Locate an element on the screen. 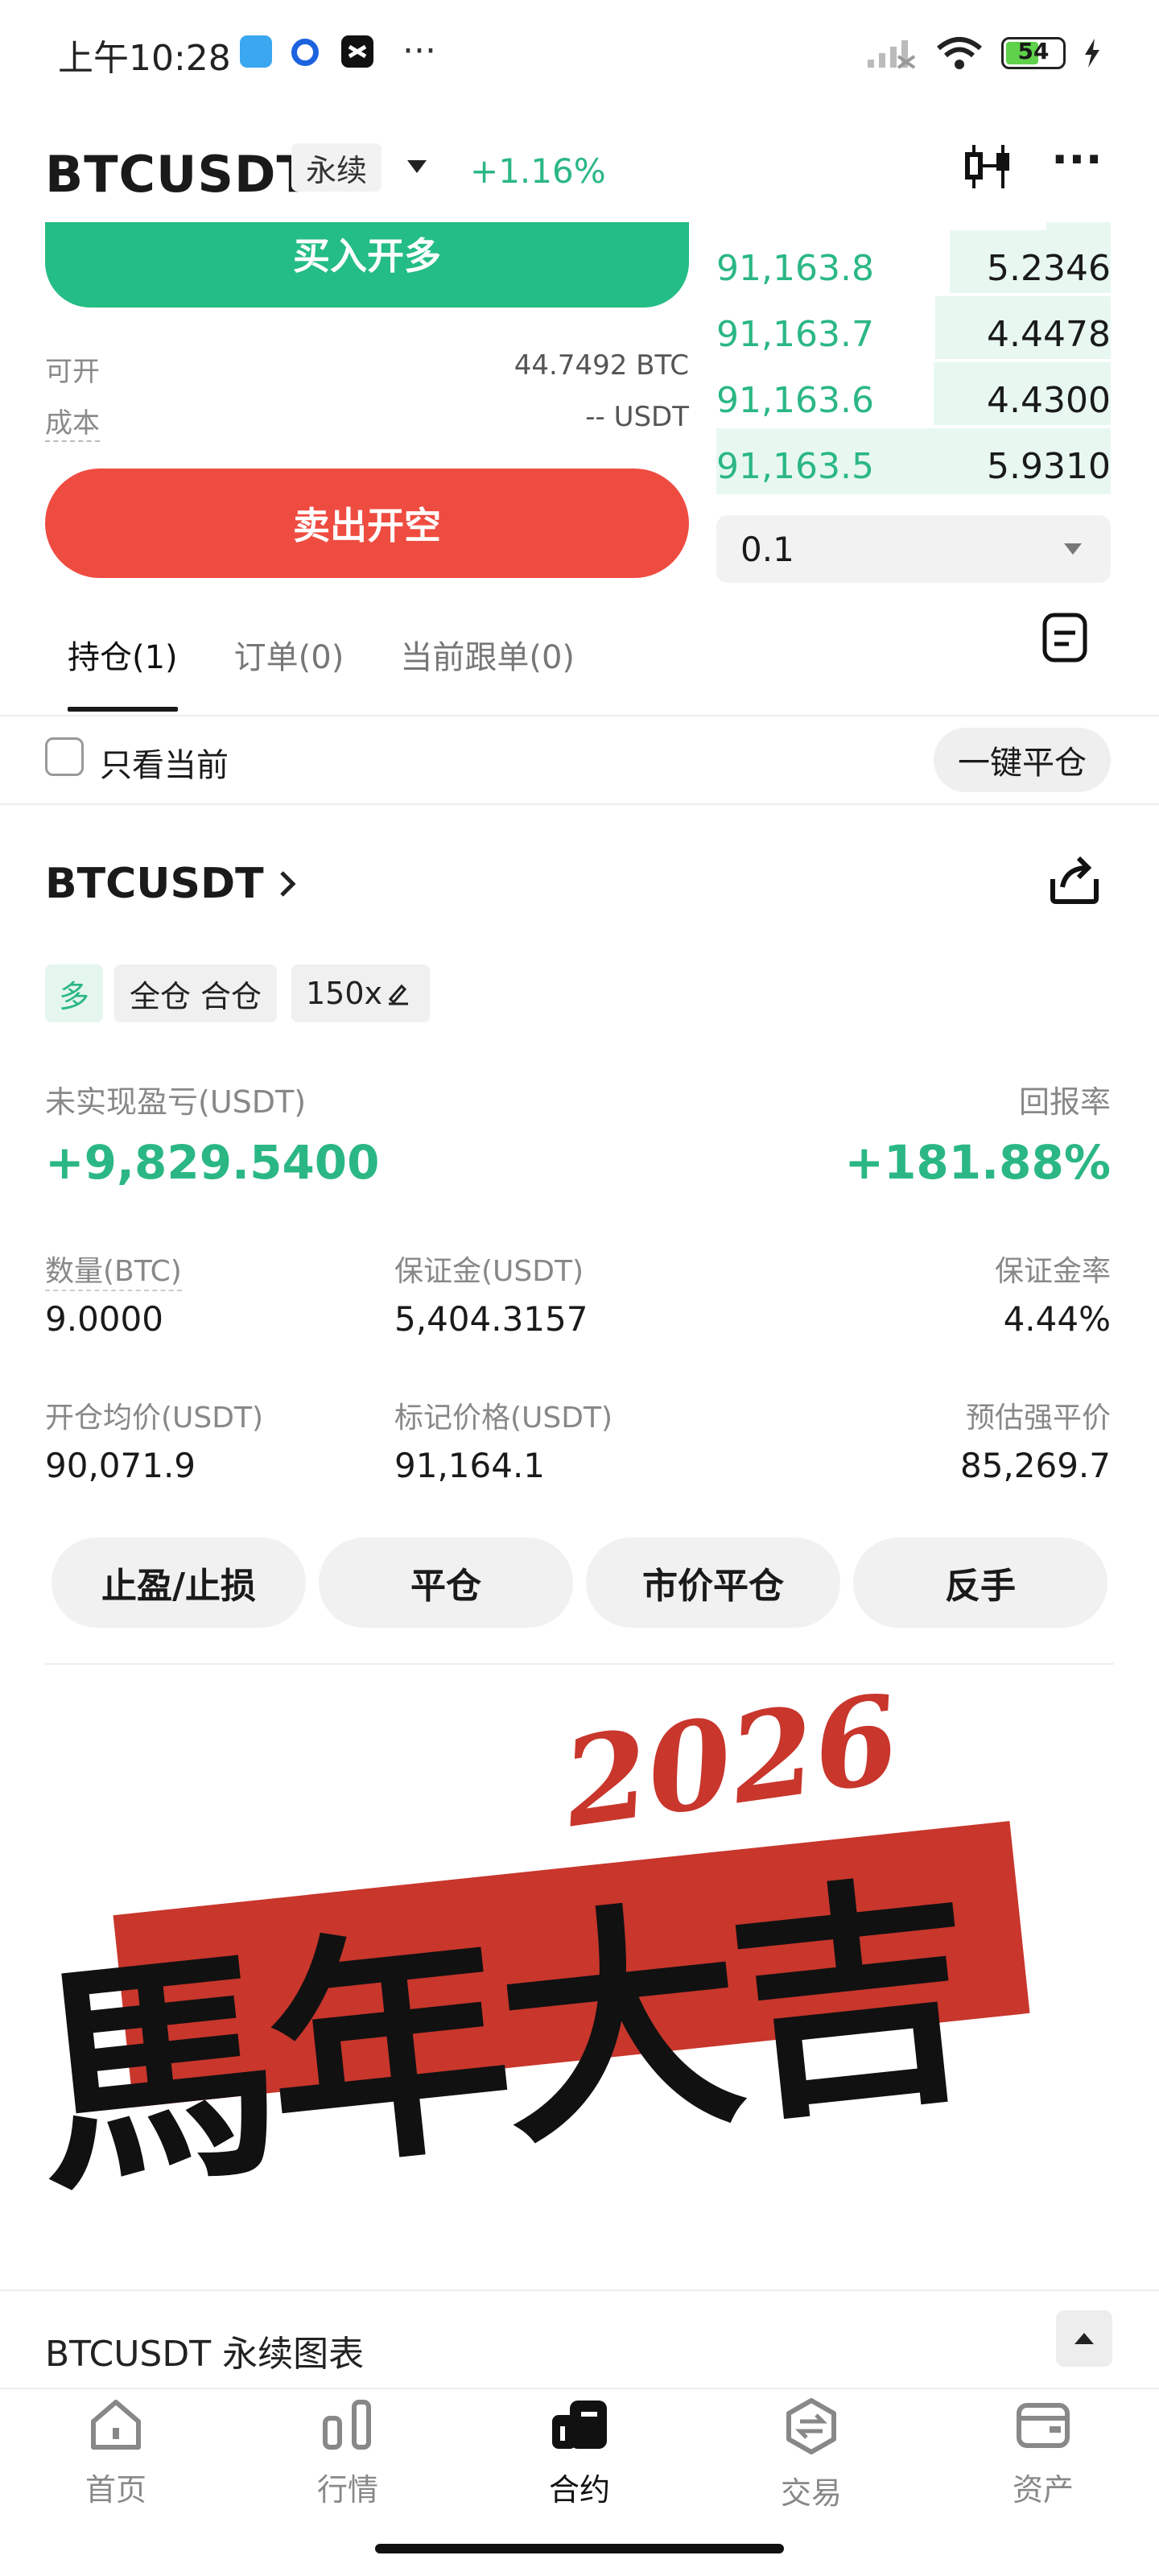 The height and width of the screenshot is (2576, 1159). orderbook-qty: 5.9310 is located at coordinates (1049, 466).